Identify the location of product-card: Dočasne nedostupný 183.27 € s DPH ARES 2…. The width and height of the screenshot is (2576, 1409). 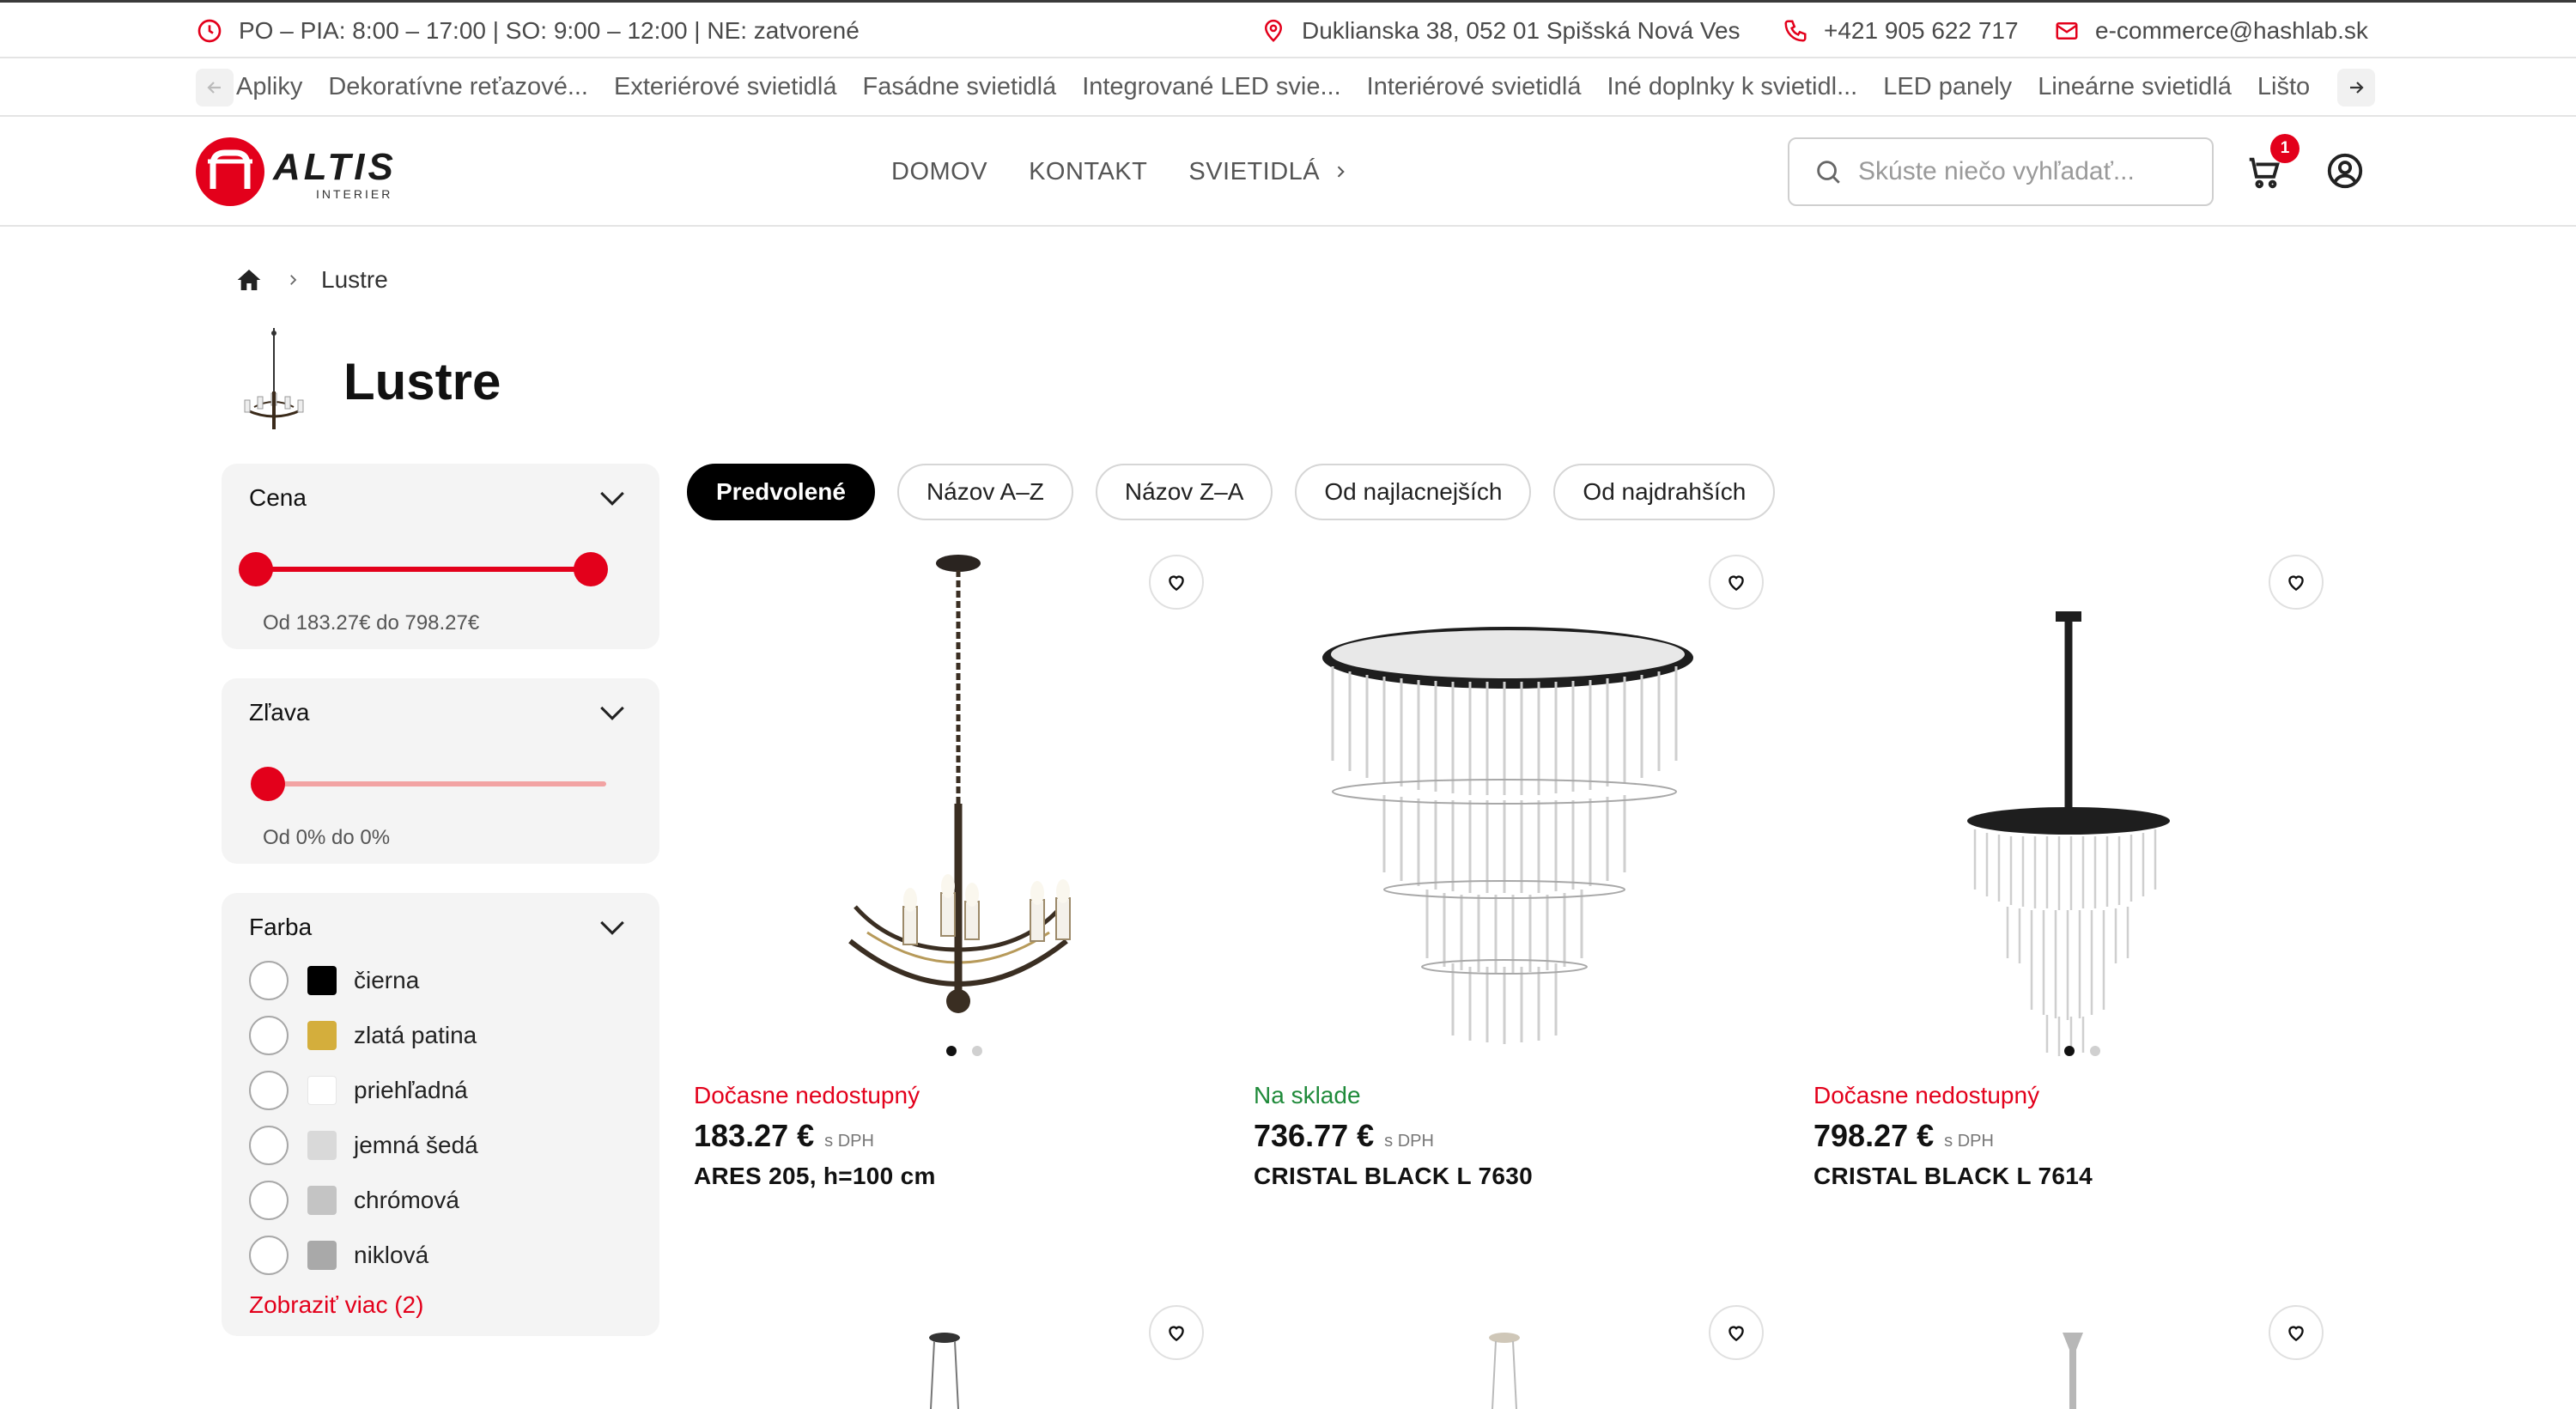
(962, 881).